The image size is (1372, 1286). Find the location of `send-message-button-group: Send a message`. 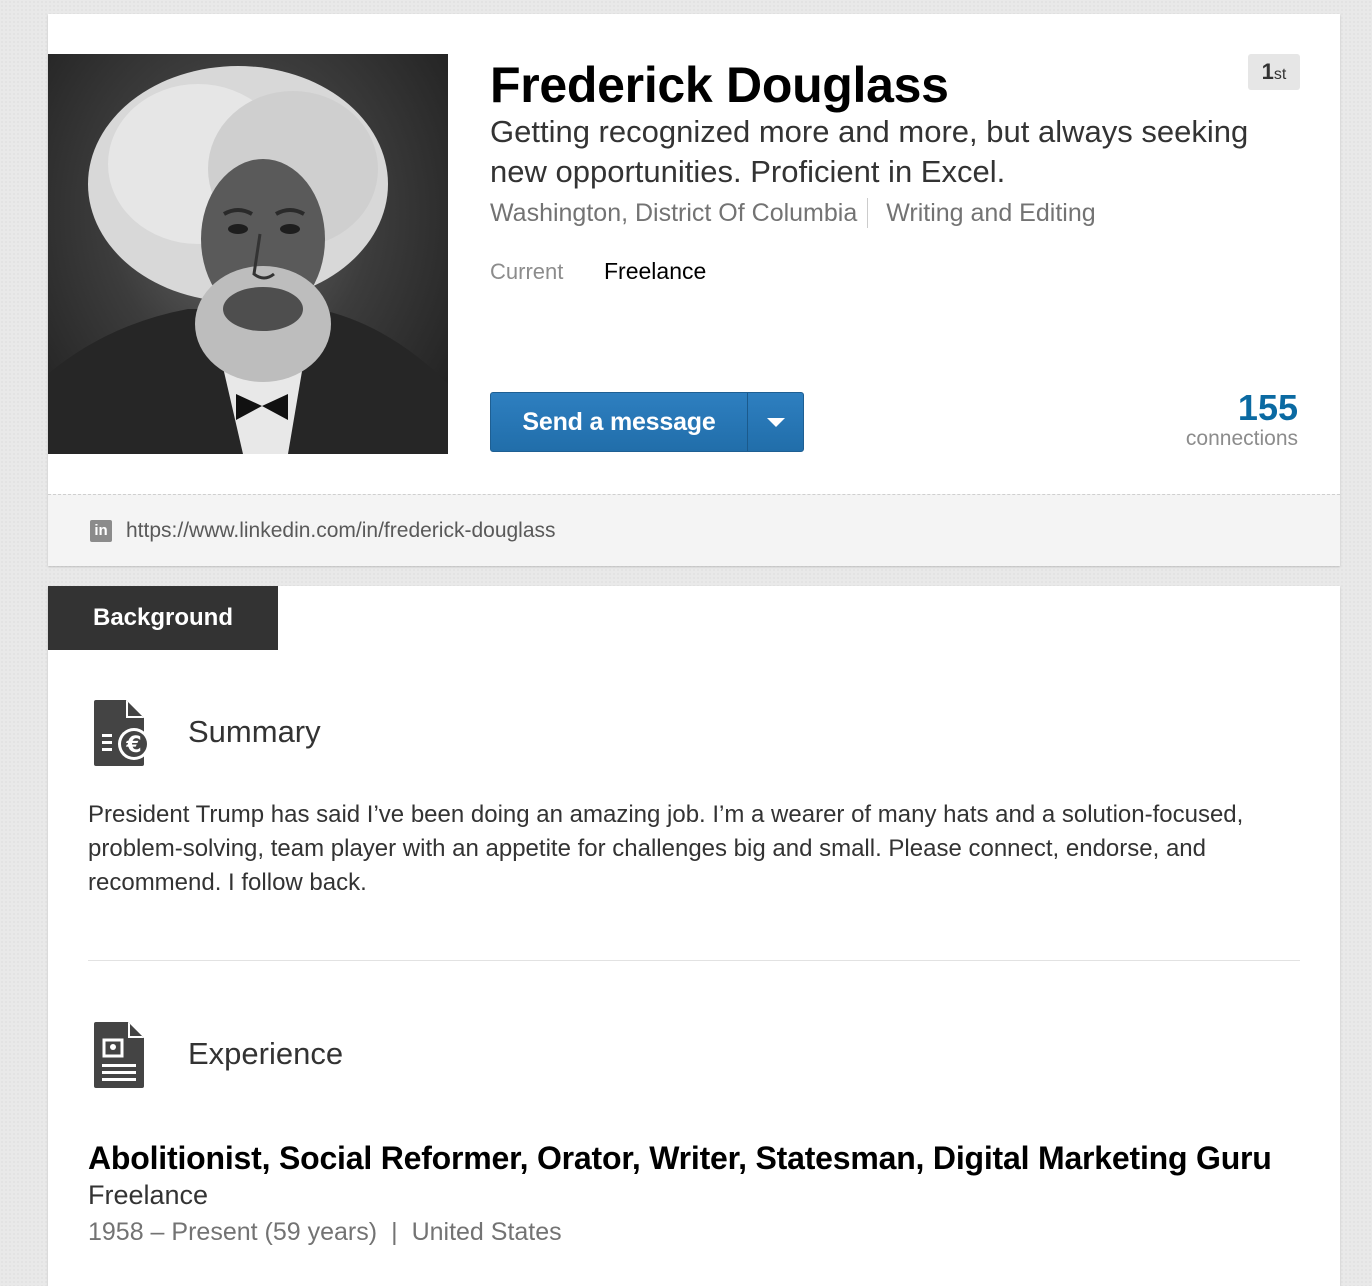

send-message-button-group: Send a message is located at coordinates (647, 422).